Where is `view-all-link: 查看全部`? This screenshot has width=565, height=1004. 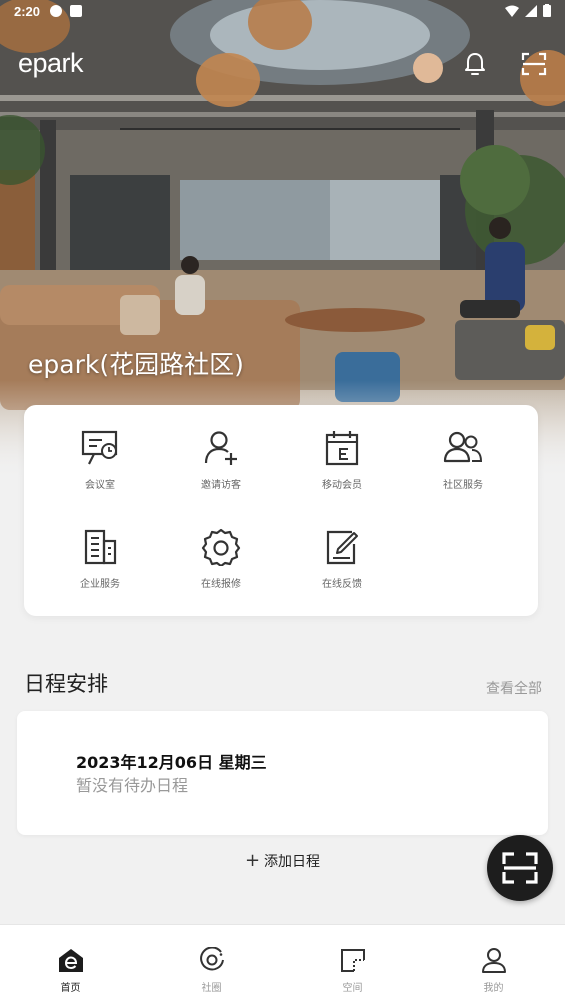 view-all-link: 查看全部 is located at coordinates (514, 688).